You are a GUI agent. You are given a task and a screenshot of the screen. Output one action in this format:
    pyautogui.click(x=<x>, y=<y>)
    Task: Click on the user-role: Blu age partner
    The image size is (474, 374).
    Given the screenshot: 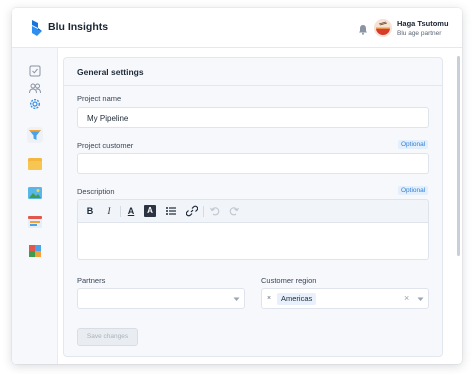 What is the action you would take?
    pyautogui.click(x=419, y=33)
    